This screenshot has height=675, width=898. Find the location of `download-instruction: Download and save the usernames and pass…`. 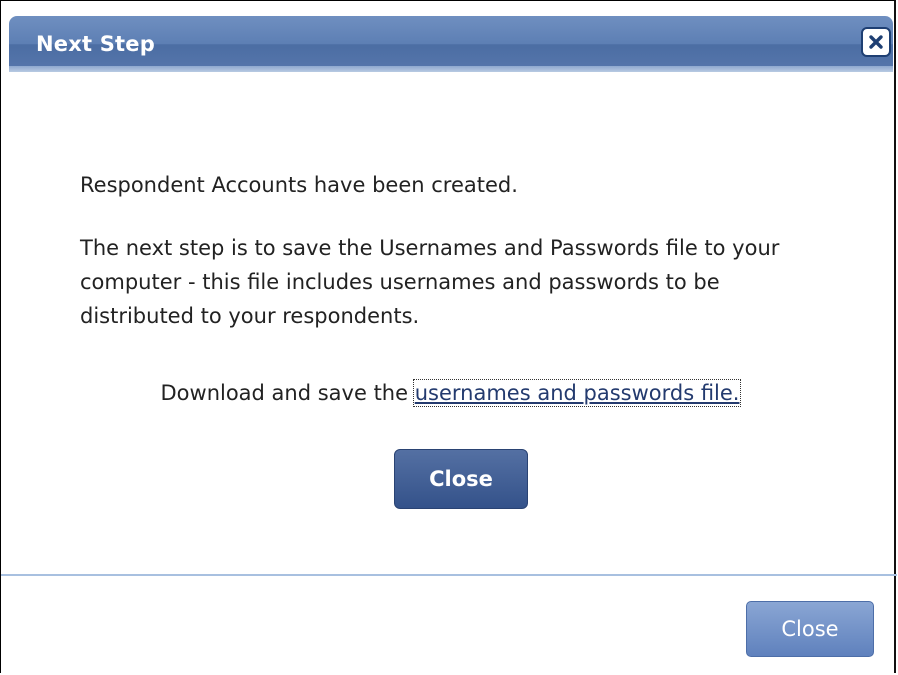

download-instruction: Download and save the usernames and pass… is located at coordinates (449, 393).